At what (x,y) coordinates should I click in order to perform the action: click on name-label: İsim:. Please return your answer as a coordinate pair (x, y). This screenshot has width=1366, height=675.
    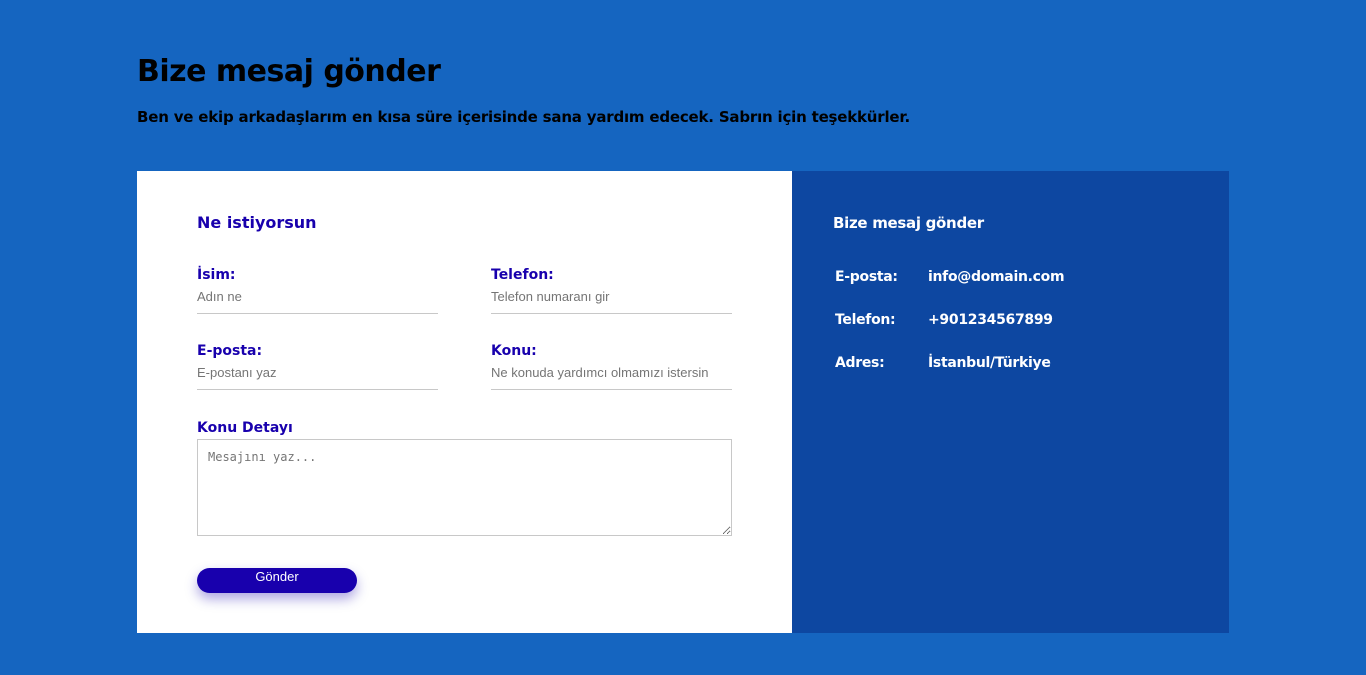
    Looking at the image, I should click on (216, 275).